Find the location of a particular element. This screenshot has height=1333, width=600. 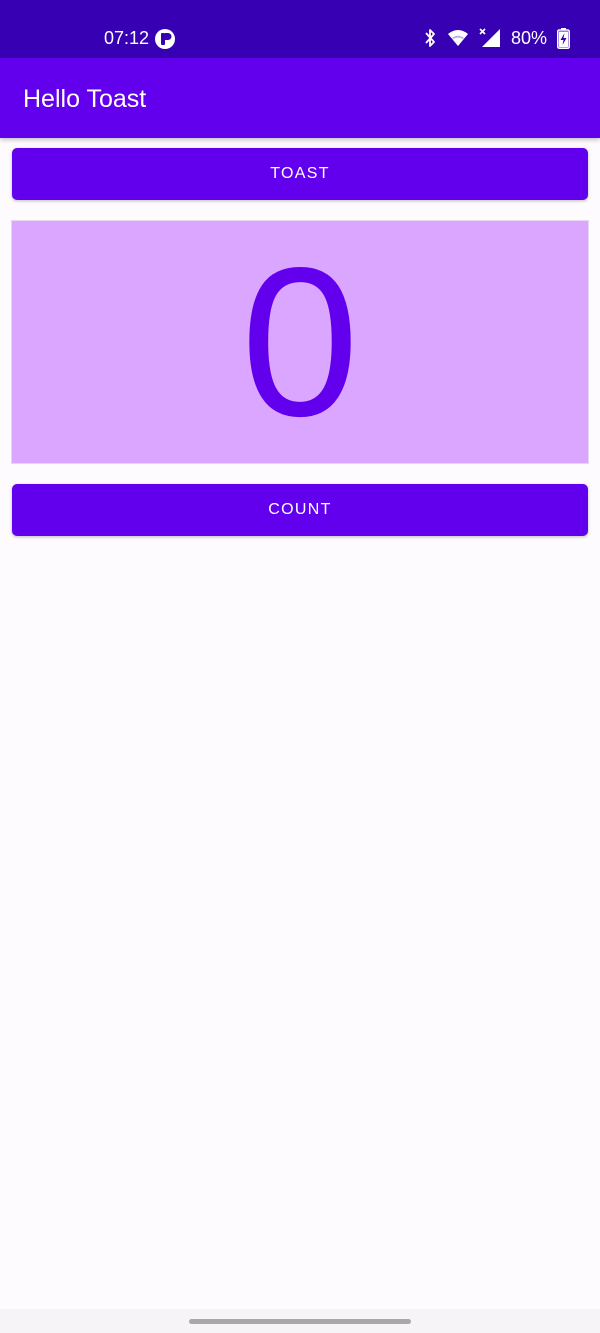

battery-percent: 80% is located at coordinates (528, 38).